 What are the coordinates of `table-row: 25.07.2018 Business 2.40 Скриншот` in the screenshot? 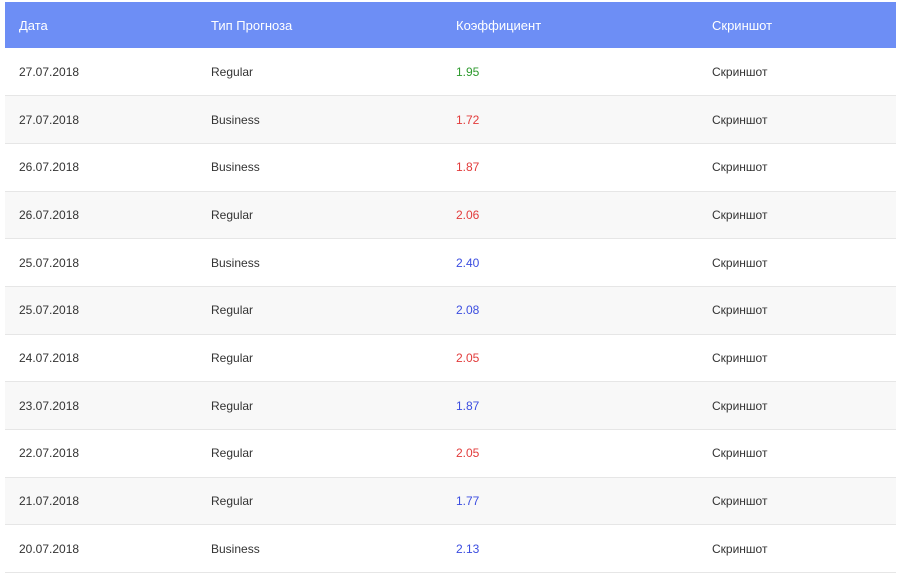 It's located at (450, 262).